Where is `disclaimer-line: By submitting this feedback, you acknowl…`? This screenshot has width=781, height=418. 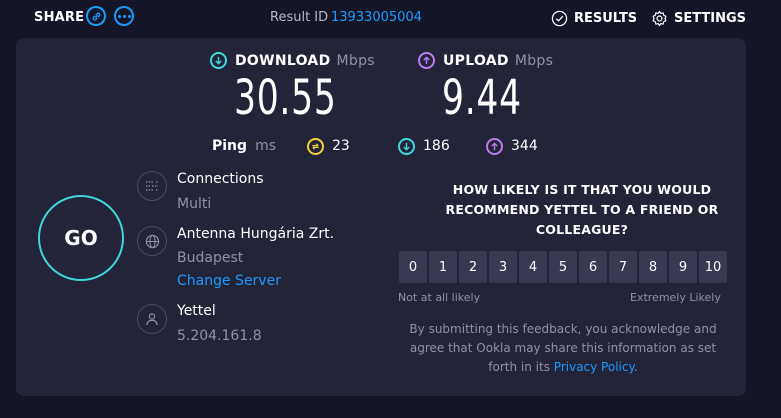 disclaimer-line: By submitting this feedback, you acknowl… is located at coordinates (563, 329).